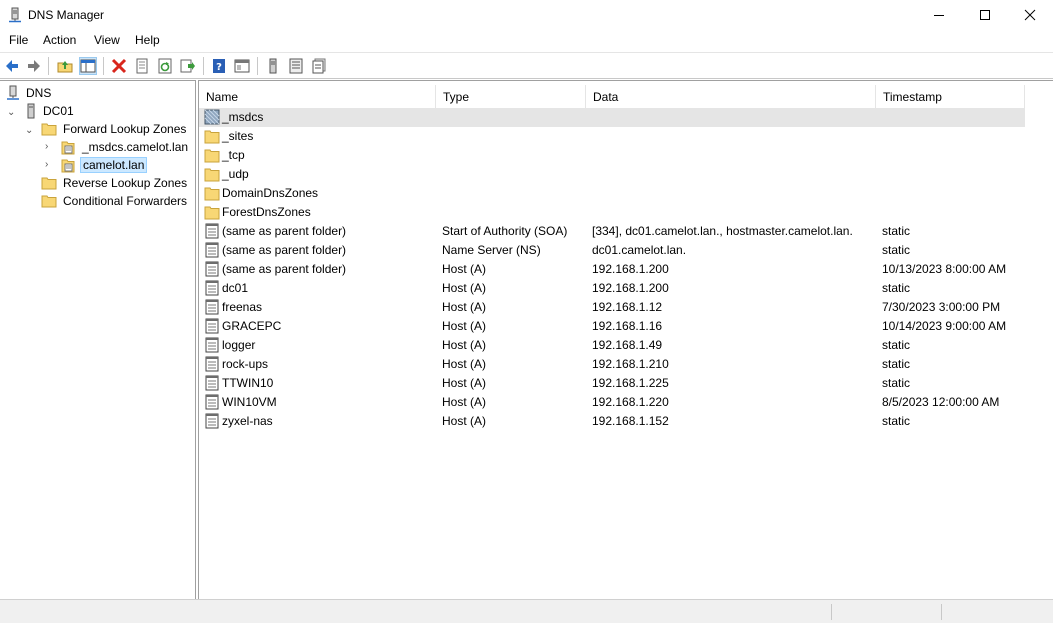 This screenshot has height=623, width=1053. I want to click on window-title: DNS Manager, so click(66, 15).